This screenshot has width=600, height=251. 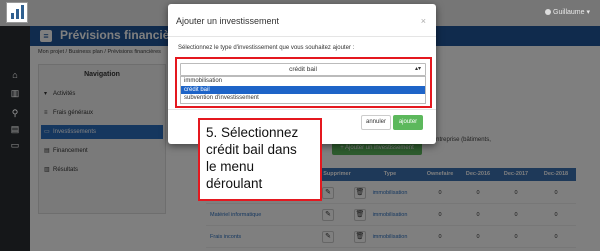 I want to click on user-name: Guillaume ▾, so click(x=571, y=12).